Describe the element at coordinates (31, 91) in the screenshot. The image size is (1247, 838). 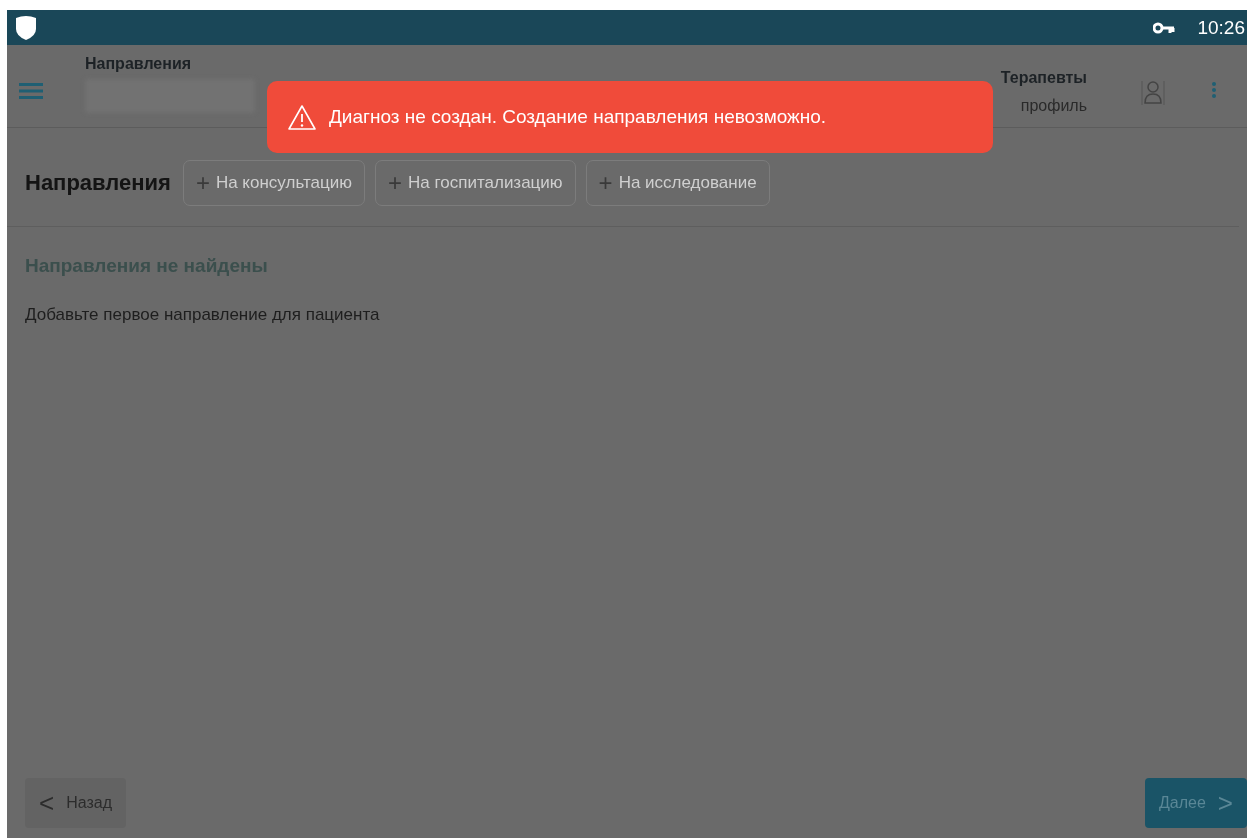
I see `menu-icon` at that location.